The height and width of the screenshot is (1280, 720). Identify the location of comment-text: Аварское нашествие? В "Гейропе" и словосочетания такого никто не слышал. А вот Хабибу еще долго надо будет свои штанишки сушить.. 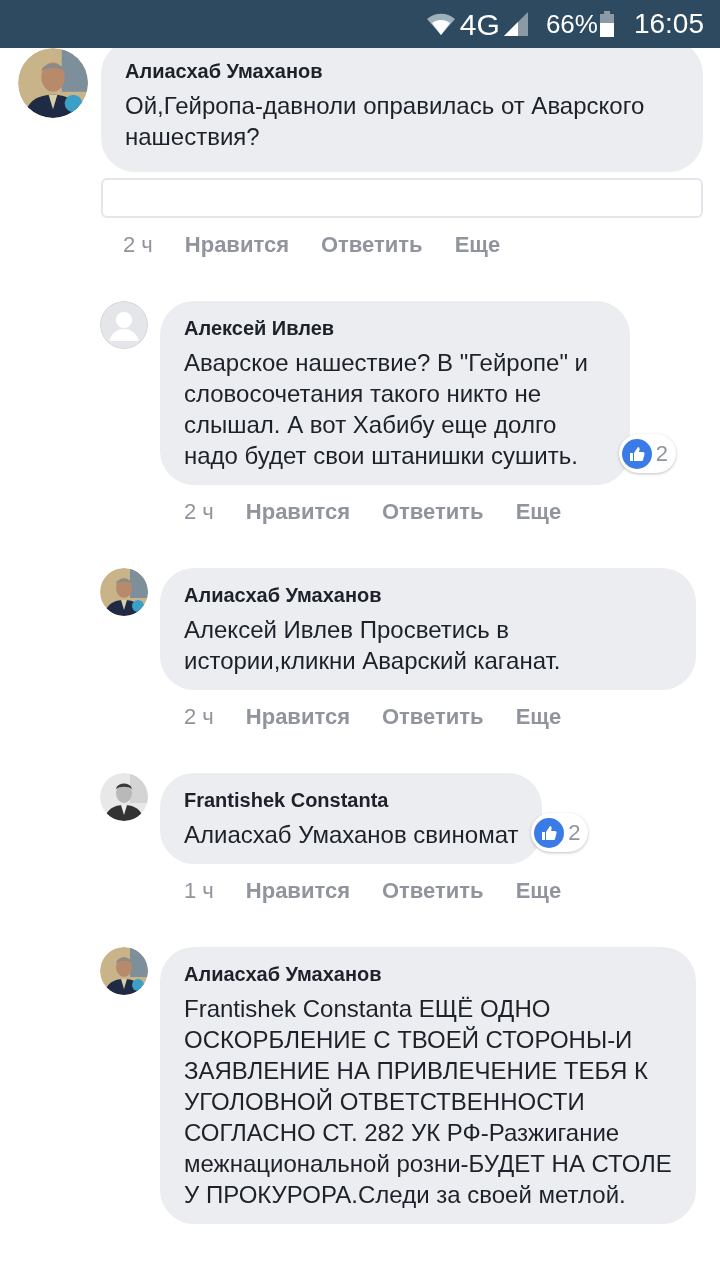
(386, 409).